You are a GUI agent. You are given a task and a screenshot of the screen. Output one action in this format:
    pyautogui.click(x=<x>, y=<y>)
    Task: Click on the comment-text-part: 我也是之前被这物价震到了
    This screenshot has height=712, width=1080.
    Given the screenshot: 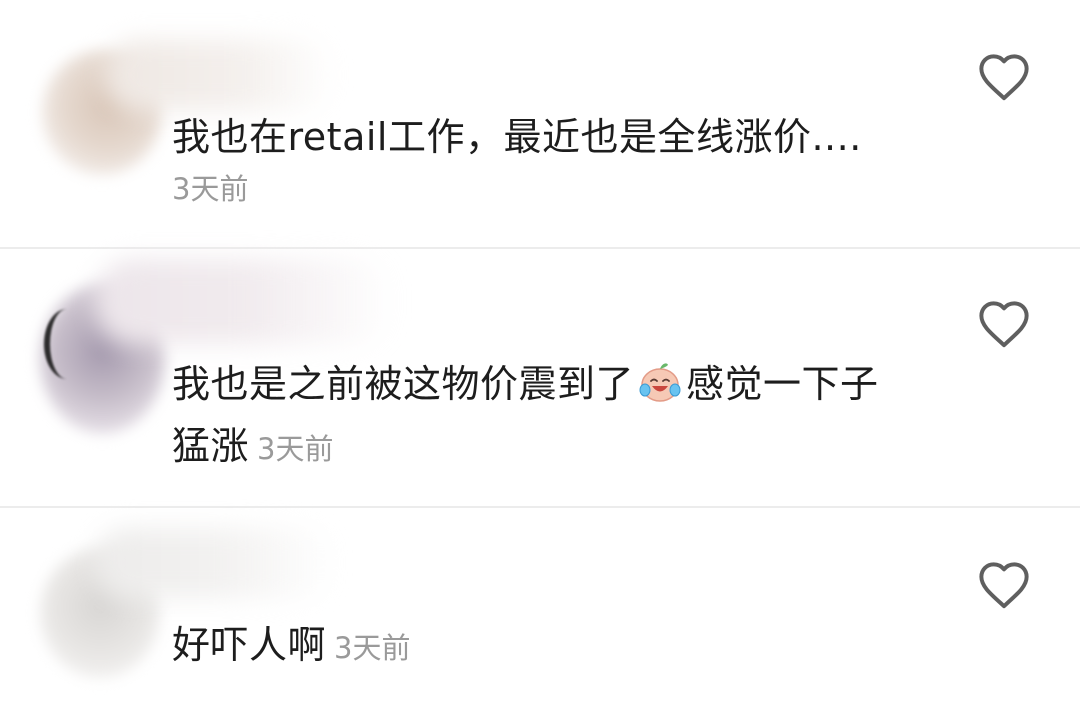 What is the action you would take?
    pyautogui.click(x=403, y=384)
    